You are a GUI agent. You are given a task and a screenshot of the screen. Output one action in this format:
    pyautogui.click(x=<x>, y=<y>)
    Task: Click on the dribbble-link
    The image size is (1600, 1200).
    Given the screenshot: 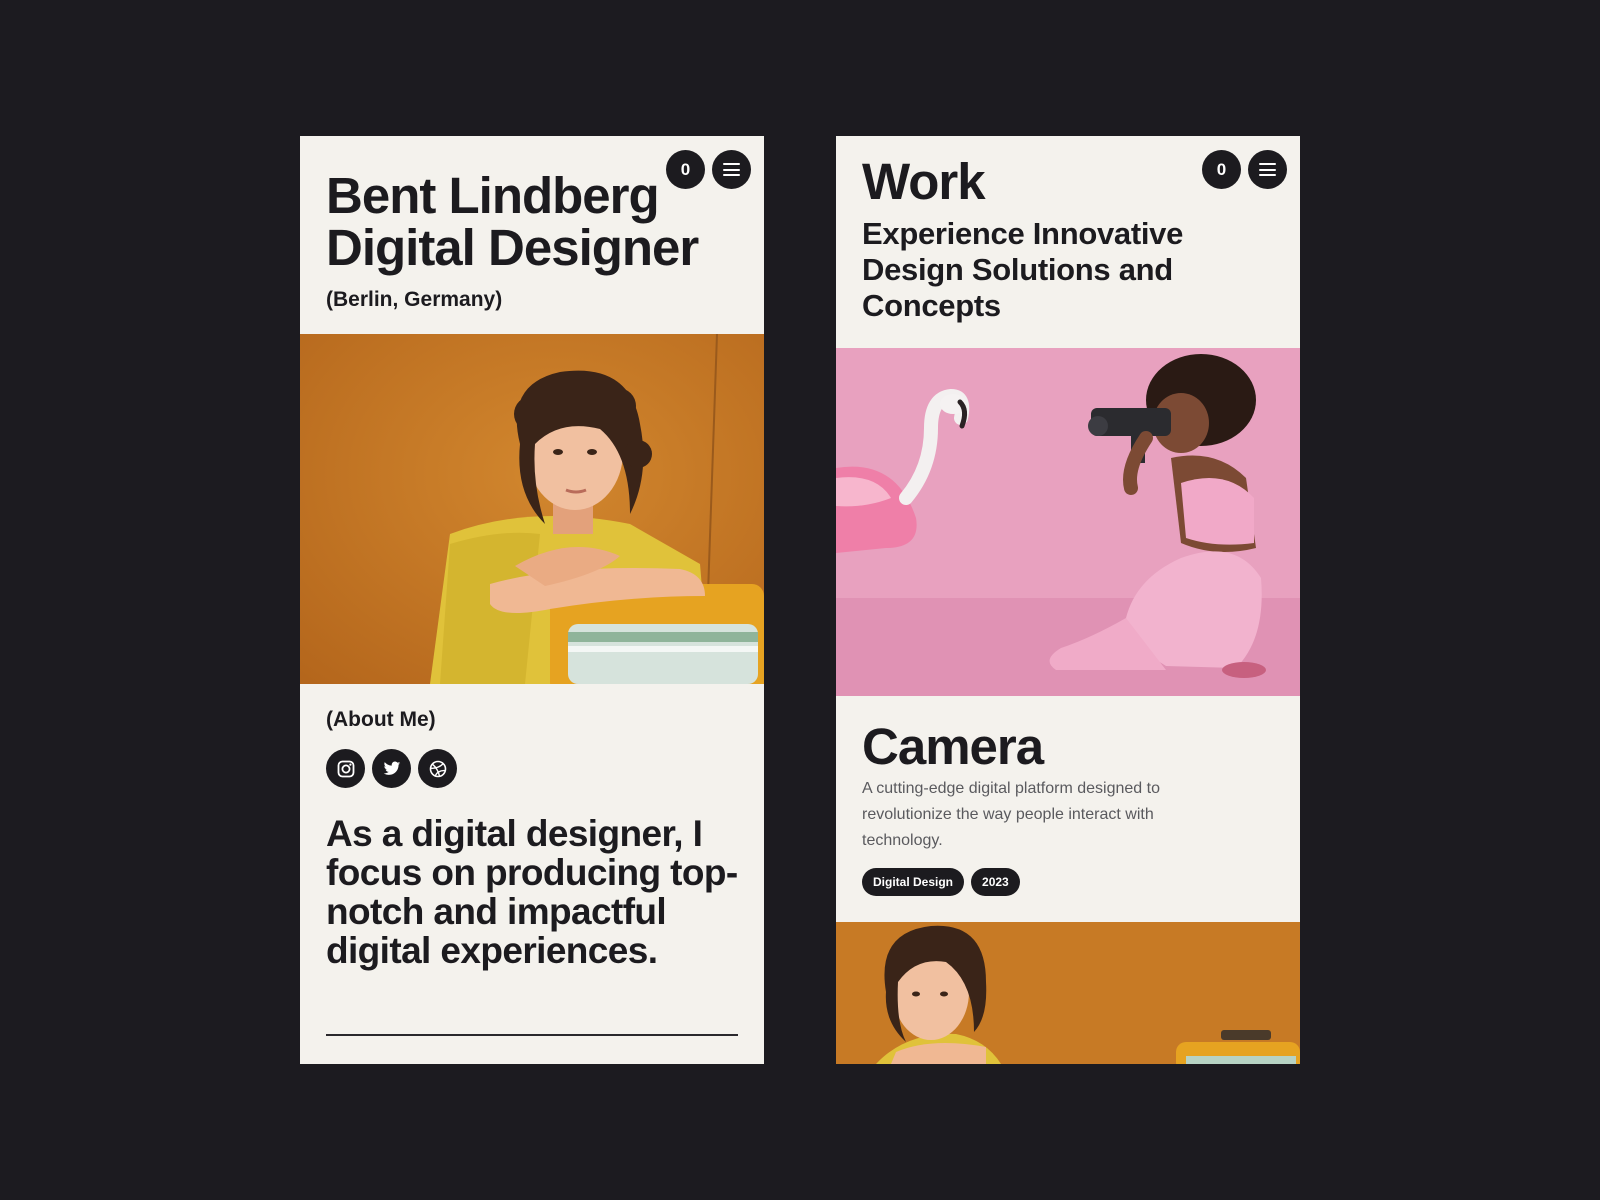 What is the action you would take?
    pyautogui.click(x=437, y=768)
    